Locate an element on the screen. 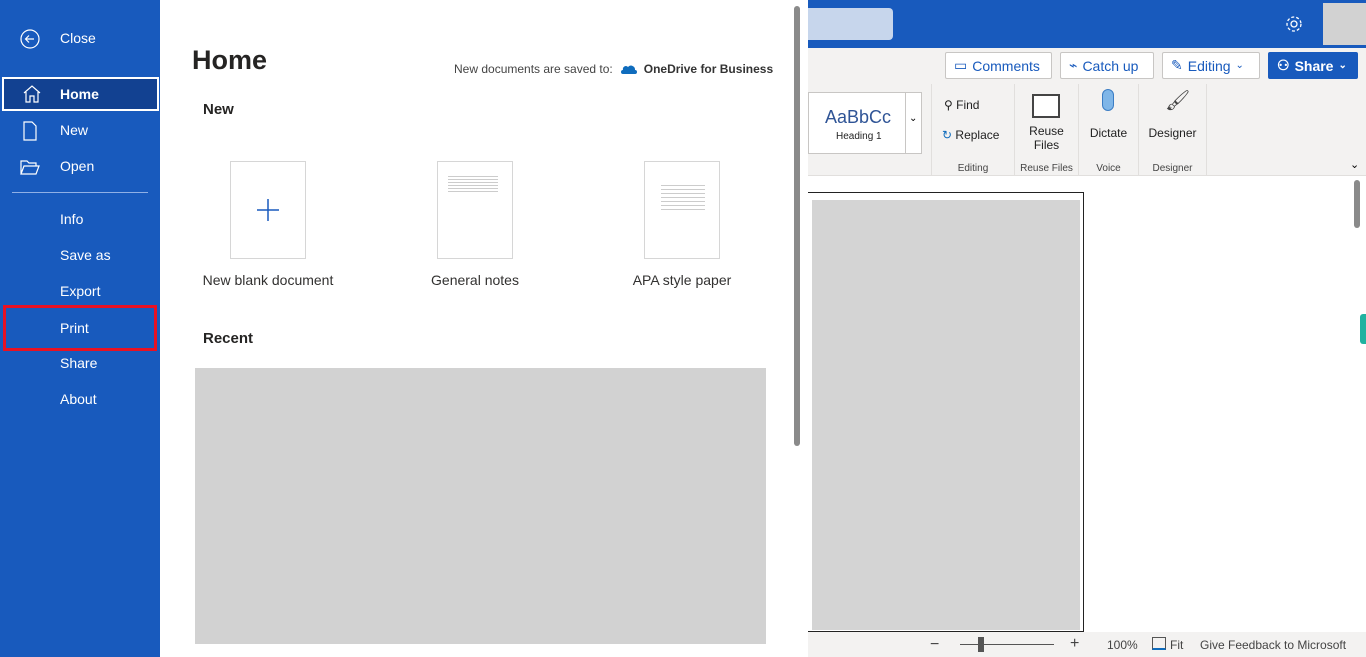 This screenshot has width=1366, height=657. document-icon is located at coordinates (30, 131).